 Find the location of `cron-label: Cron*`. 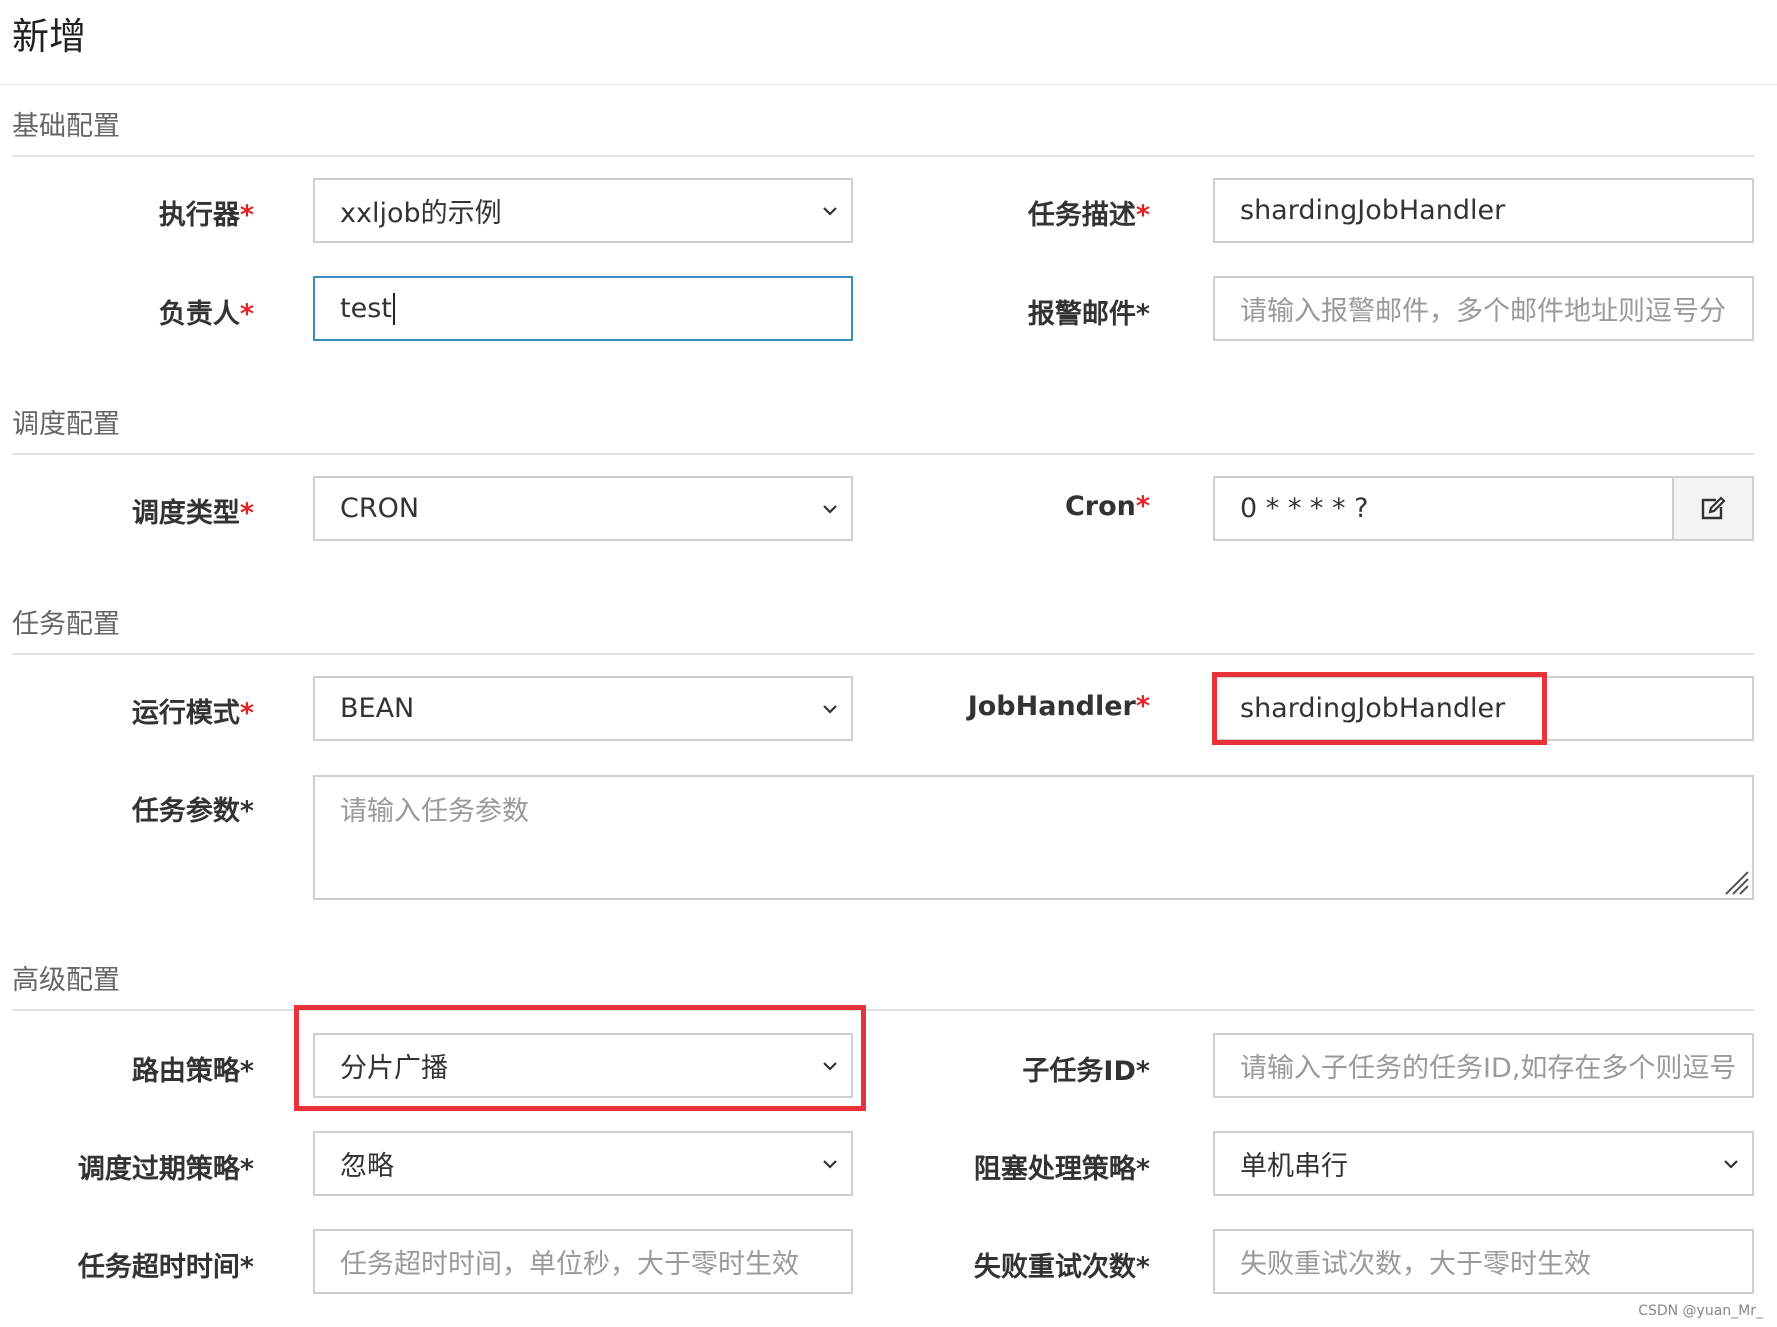

cron-label: Cron* is located at coordinates (1107, 506).